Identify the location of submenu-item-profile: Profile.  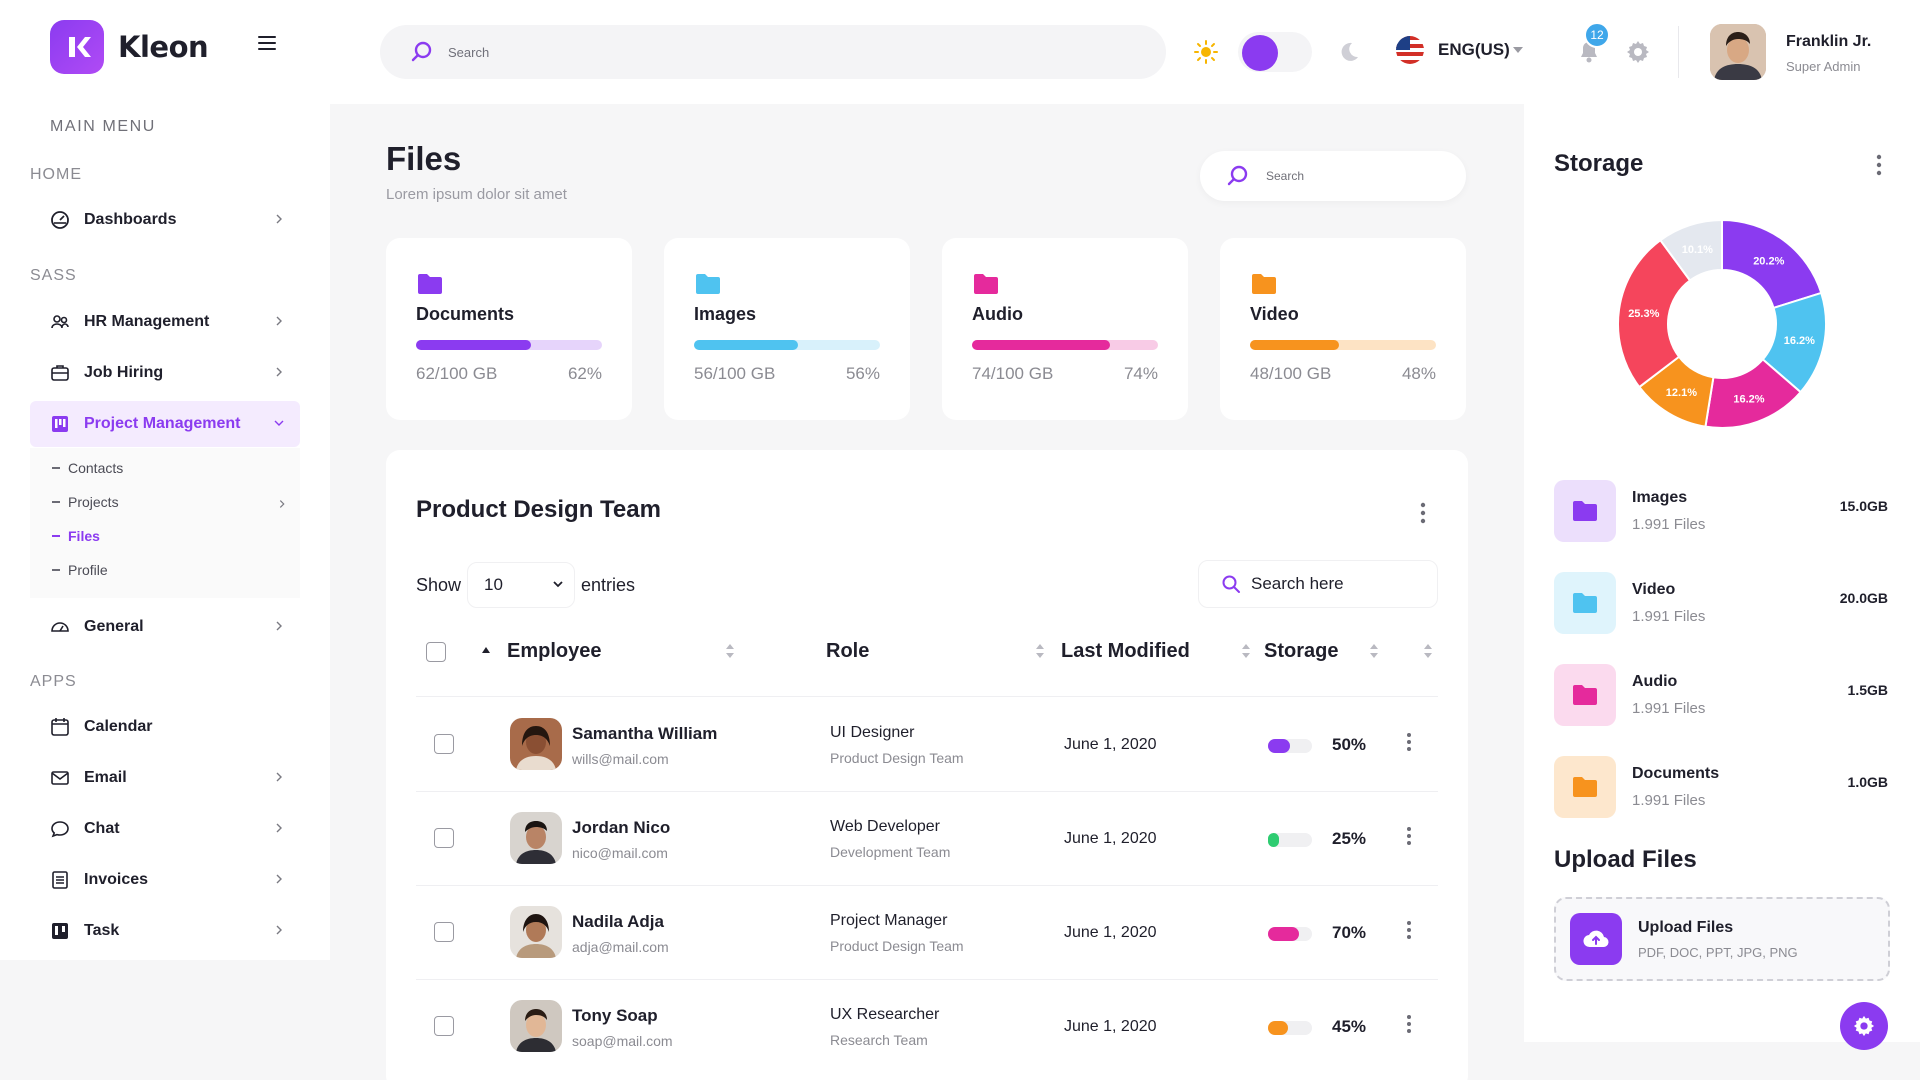
(80, 570).